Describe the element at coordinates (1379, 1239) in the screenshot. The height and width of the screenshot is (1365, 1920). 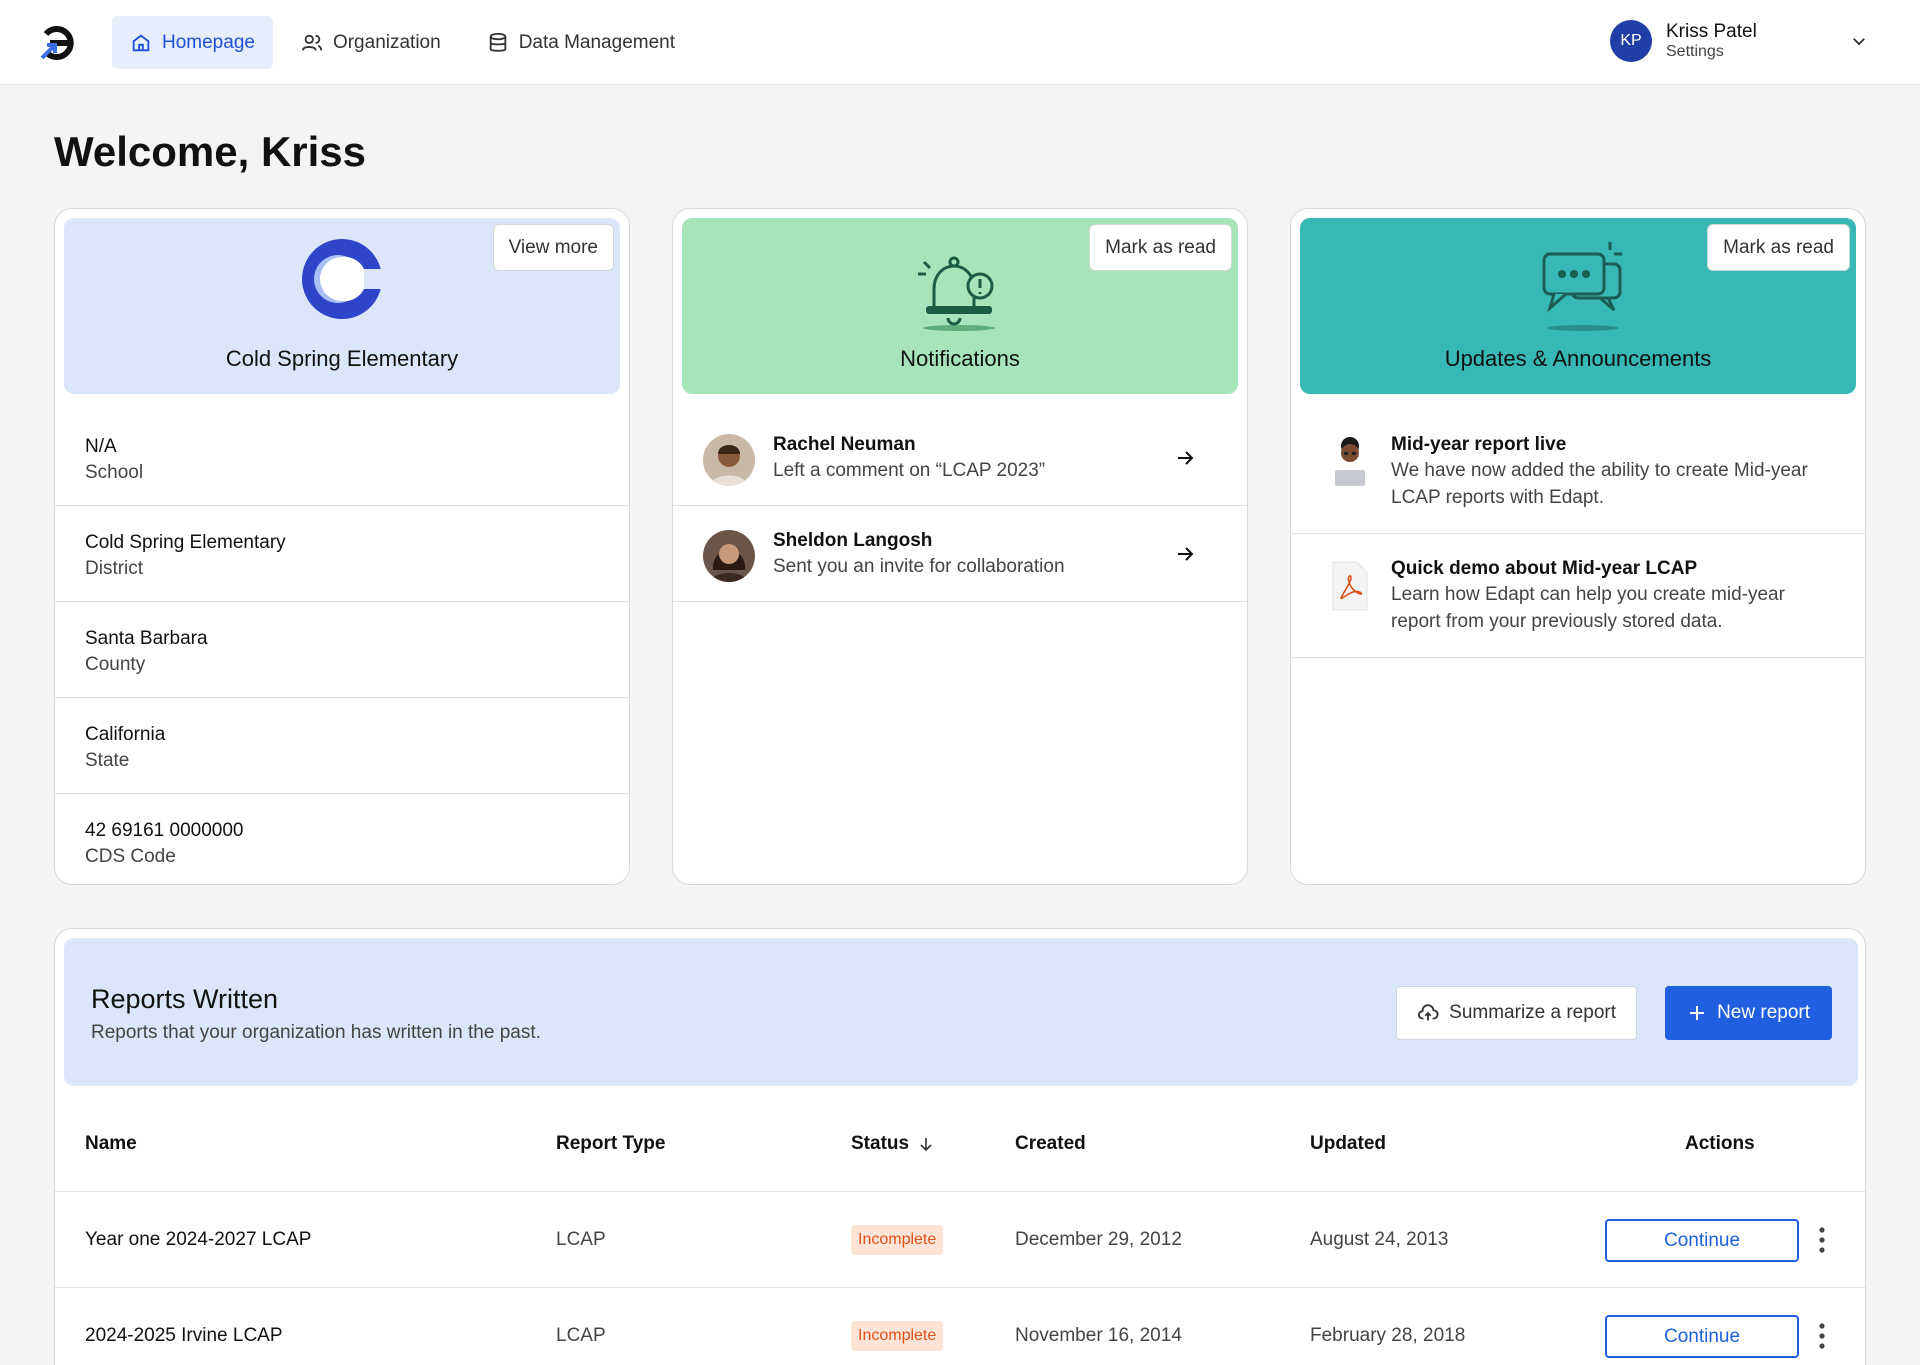
I see `report-updated: August 24, 2013` at that location.